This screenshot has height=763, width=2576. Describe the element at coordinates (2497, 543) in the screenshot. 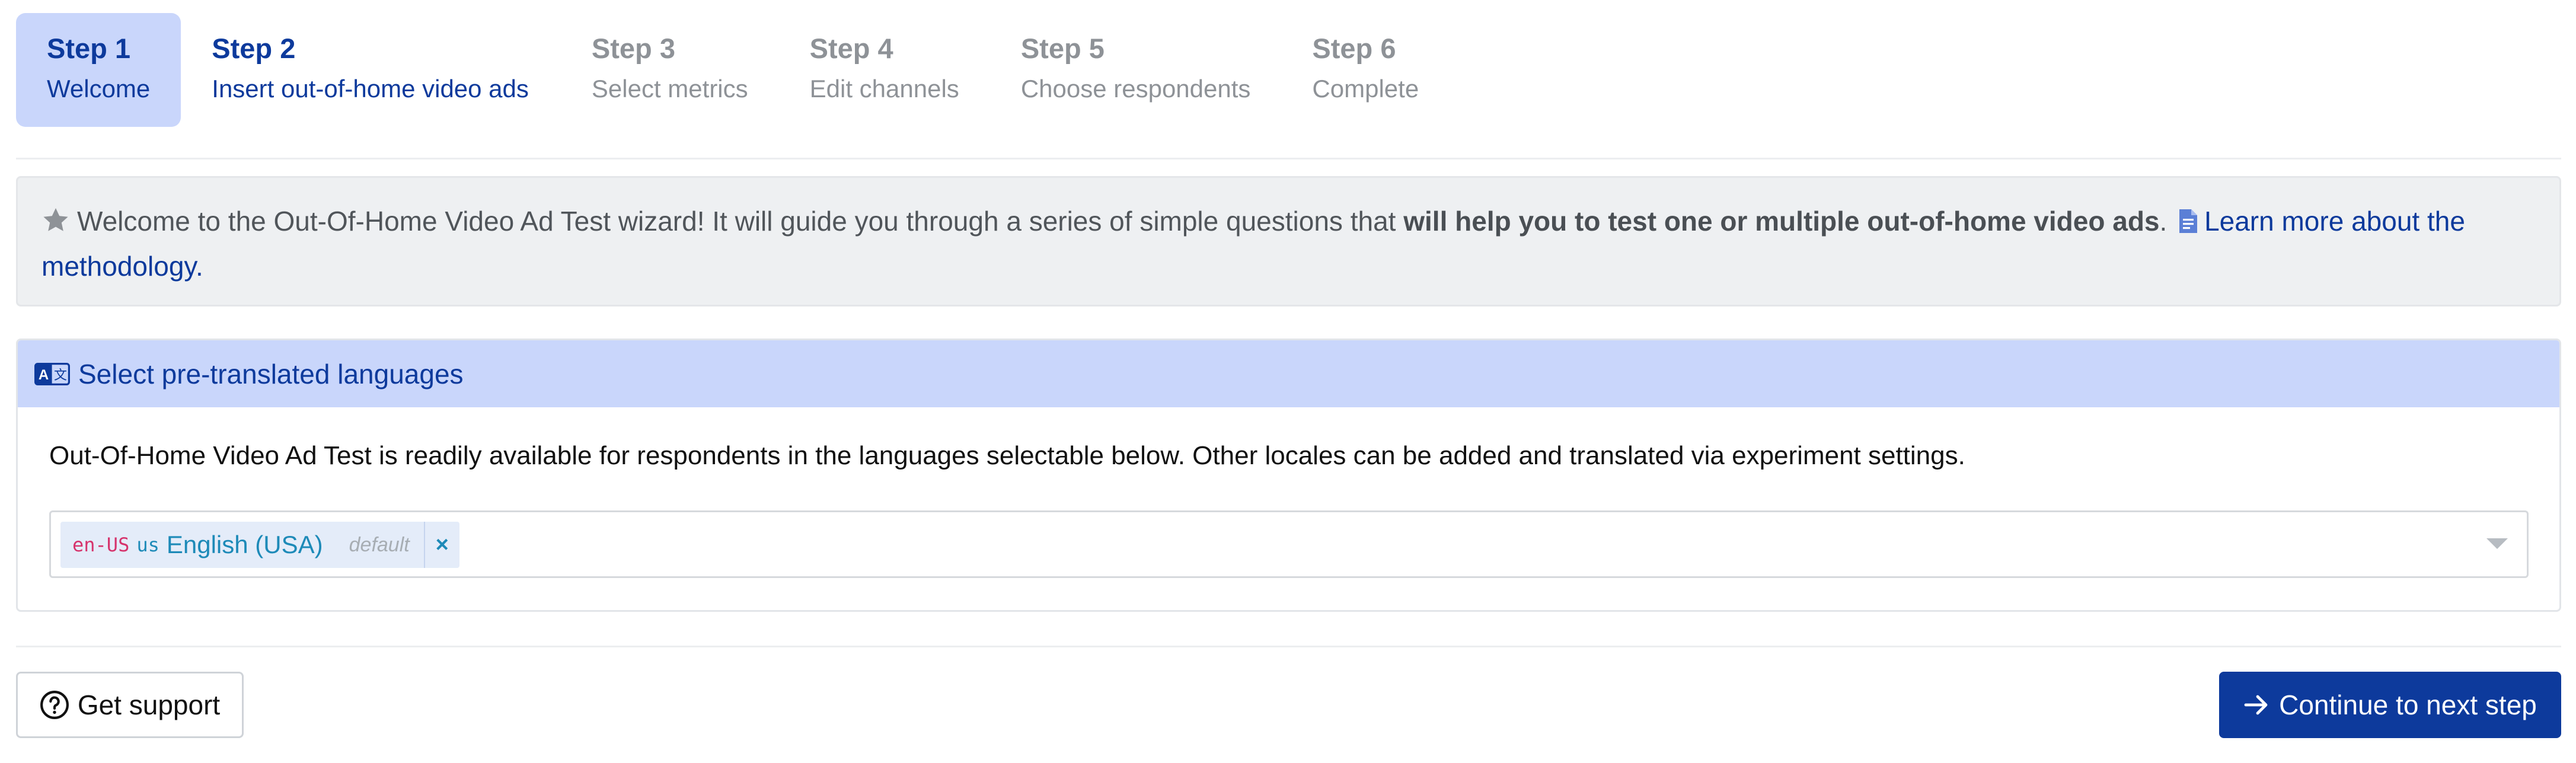

I see `chevron-down-icon` at that location.